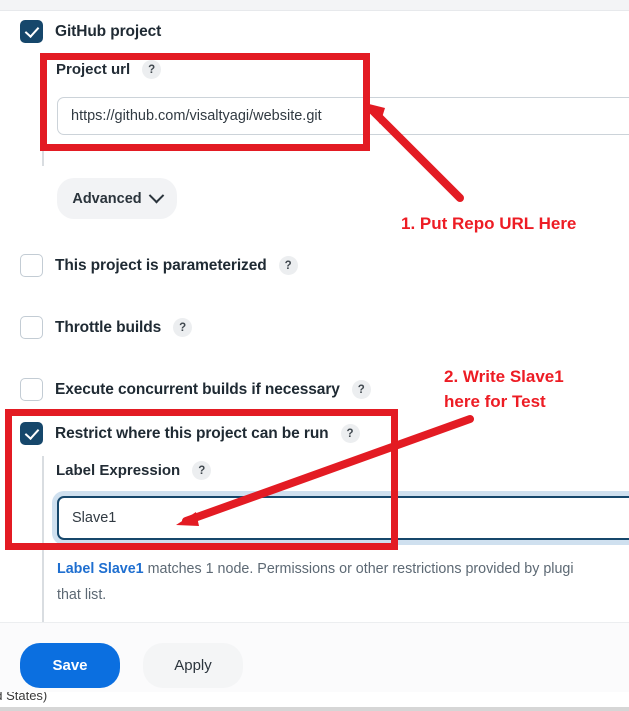  I want to click on checkbox-row-throttle-builds: Throttle builds ?, so click(106, 327).